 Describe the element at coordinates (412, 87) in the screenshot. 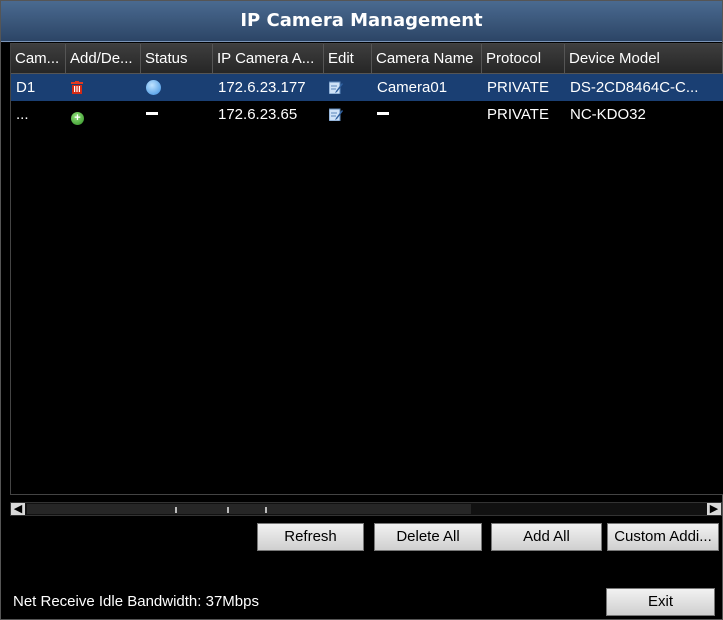

I see `camera-name-cell: Camera01` at that location.